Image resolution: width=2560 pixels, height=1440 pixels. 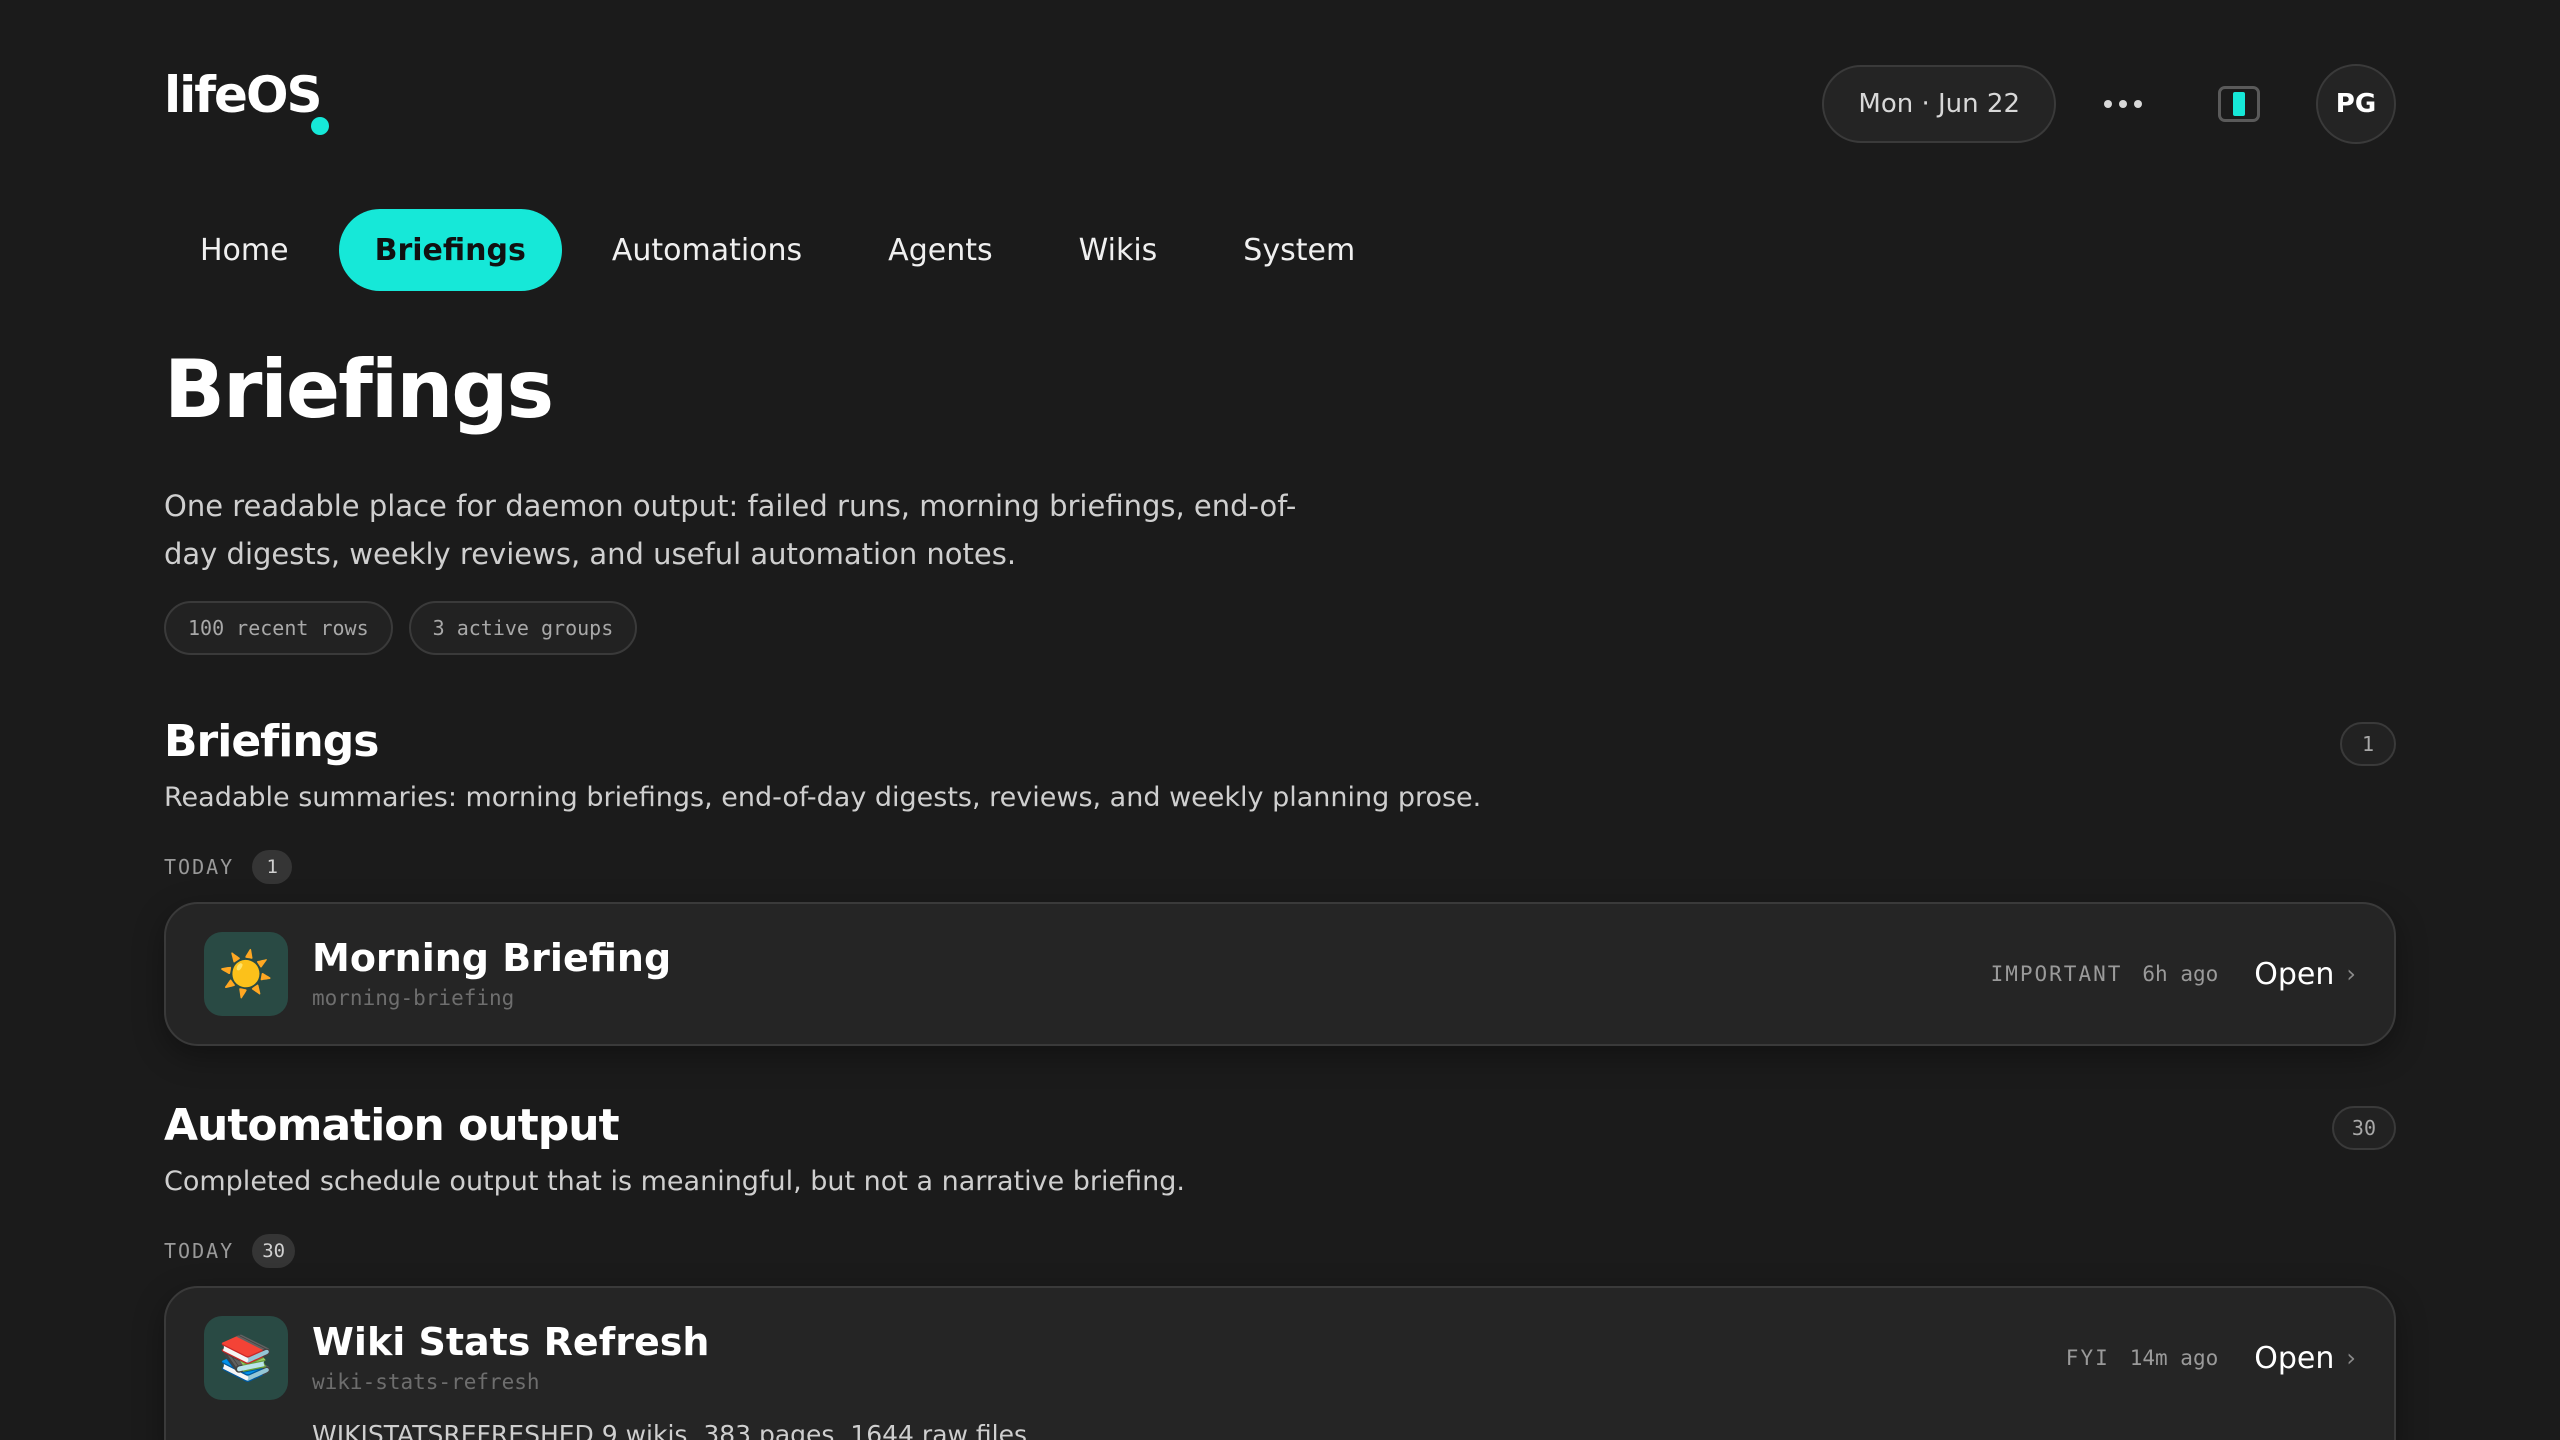 What do you see at coordinates (2174, 1358) in the screenshot?
I see `timestamp: 14m ago` at bounding box center [2174, 1358].